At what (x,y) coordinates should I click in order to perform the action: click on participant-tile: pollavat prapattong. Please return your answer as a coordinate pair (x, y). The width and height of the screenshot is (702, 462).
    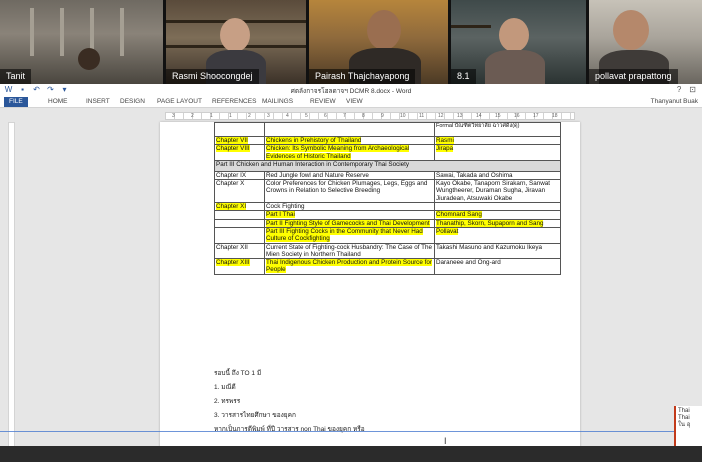
    Looking at the image, I should click on (645, 42).